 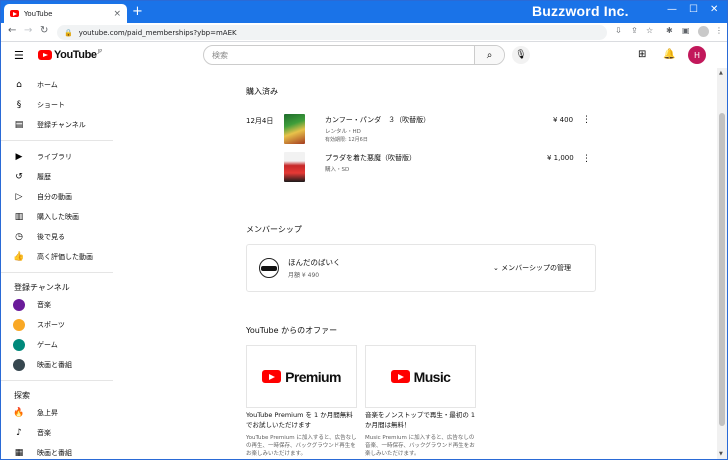 I want to click on purchases-heading: 購入済み, so click(x=262, y=91).